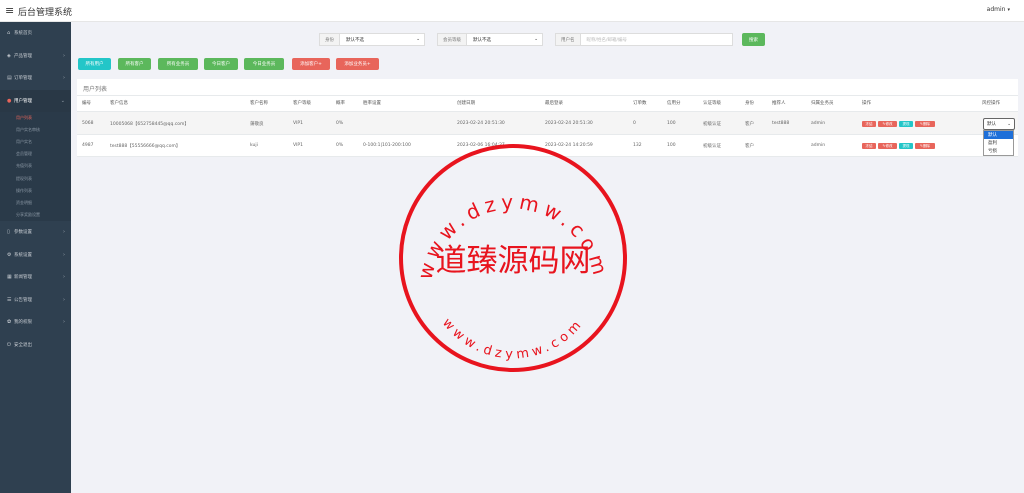 Image resolution: width=1024 pixels, height=493 pixels. I want to click on sidebar-item-logout: ⏻ 安全退出, so click(35, 344).